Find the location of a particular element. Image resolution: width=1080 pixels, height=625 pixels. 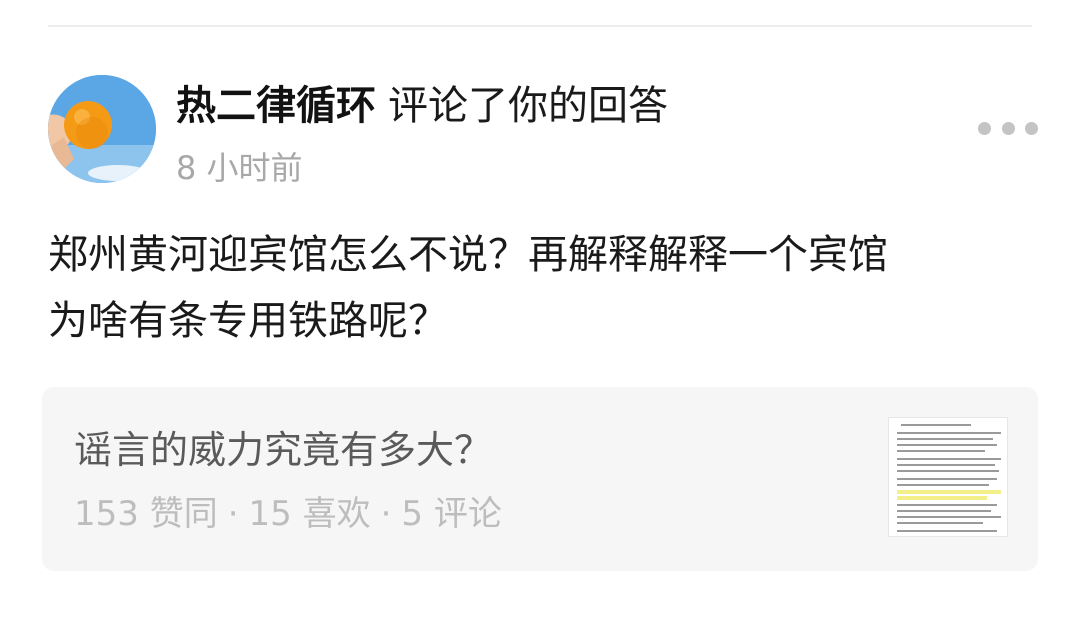

notification-header: 热二律循环 评论了你的回答 is located at coordinates (422, 108).